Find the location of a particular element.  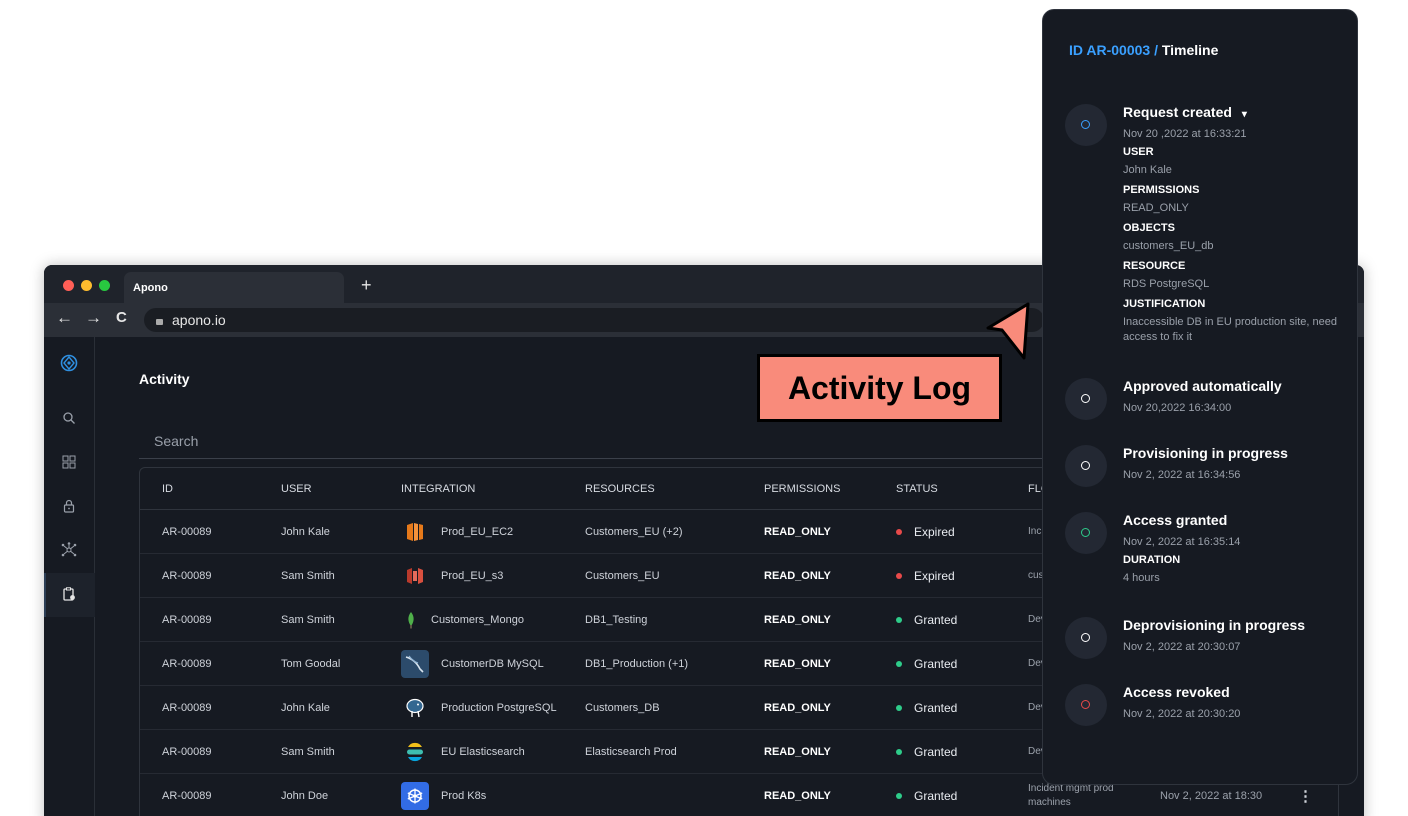

column-header-status: STATUS is located at coordinates (917, 488).